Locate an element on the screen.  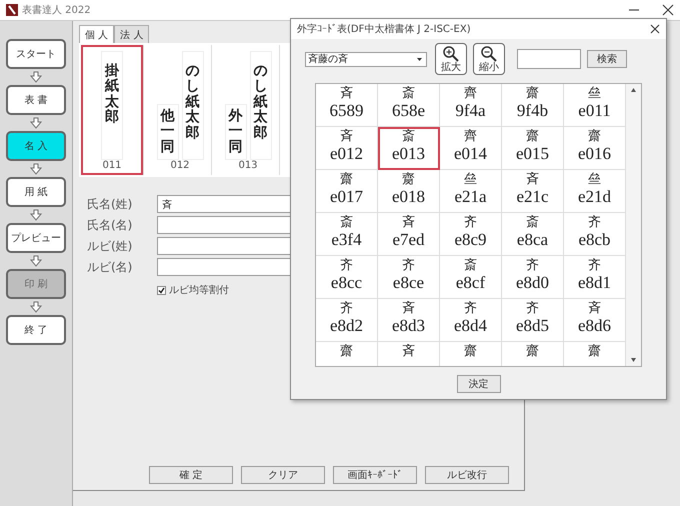
glyph-cell: 齋 9f4b is located at coordinates (533, 105).